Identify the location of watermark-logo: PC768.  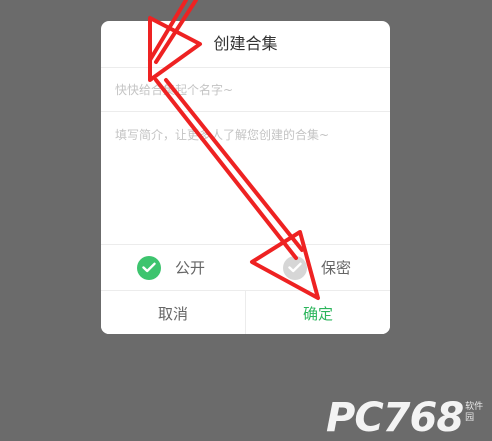
(395, 418).